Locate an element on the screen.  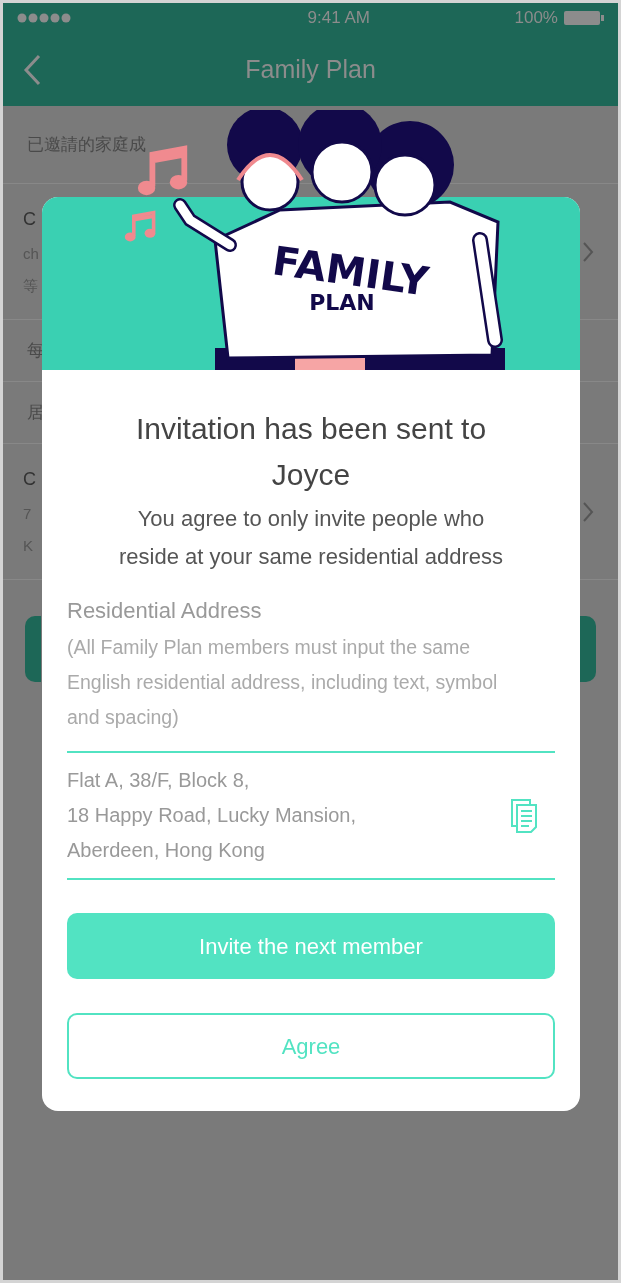
dialog-title: Invitation has been sent to Joyce is located at coordinates (311, 452).